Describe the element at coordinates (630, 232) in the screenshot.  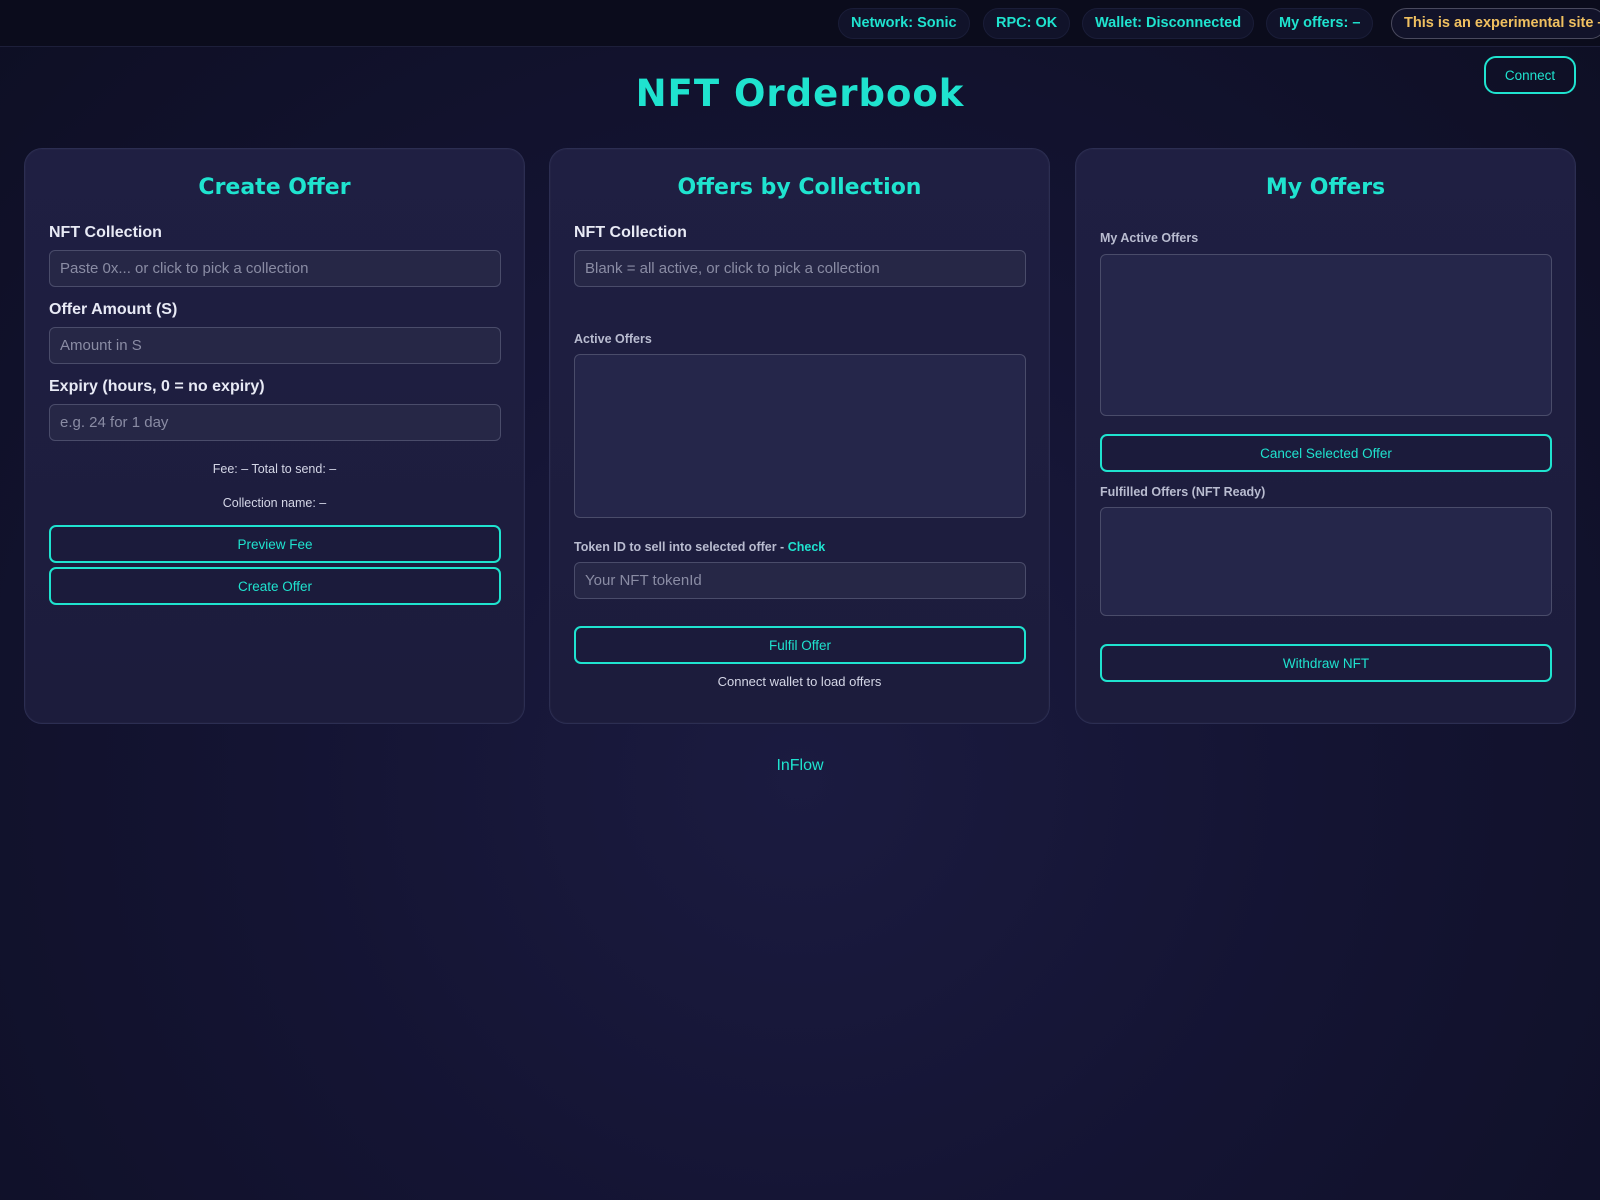
I see `collection-filter-label: NFT Collection` at that location.